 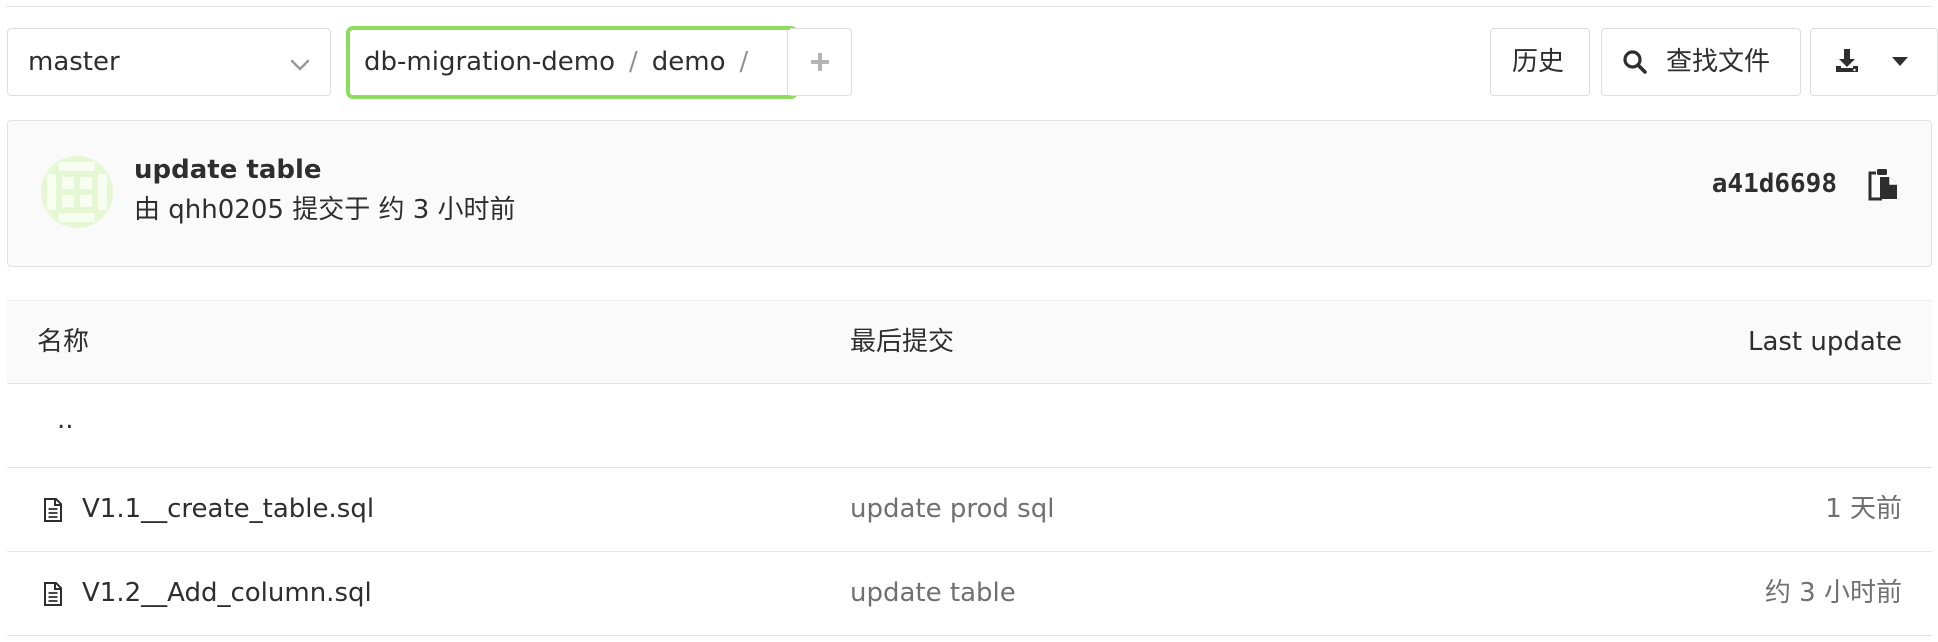 I want to click on find-file-button: 查找文件, so click(x=1701, y=62).